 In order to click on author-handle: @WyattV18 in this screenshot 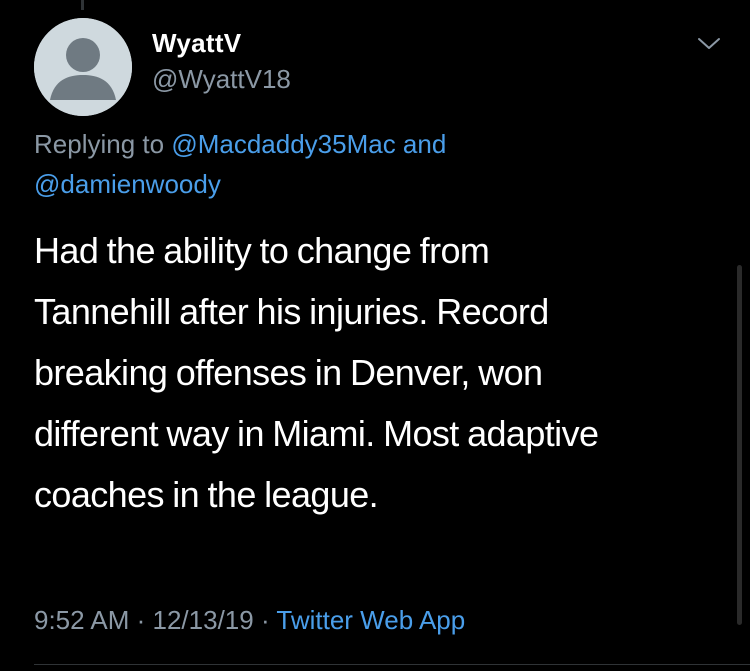, I will do `click(221, 79)`.